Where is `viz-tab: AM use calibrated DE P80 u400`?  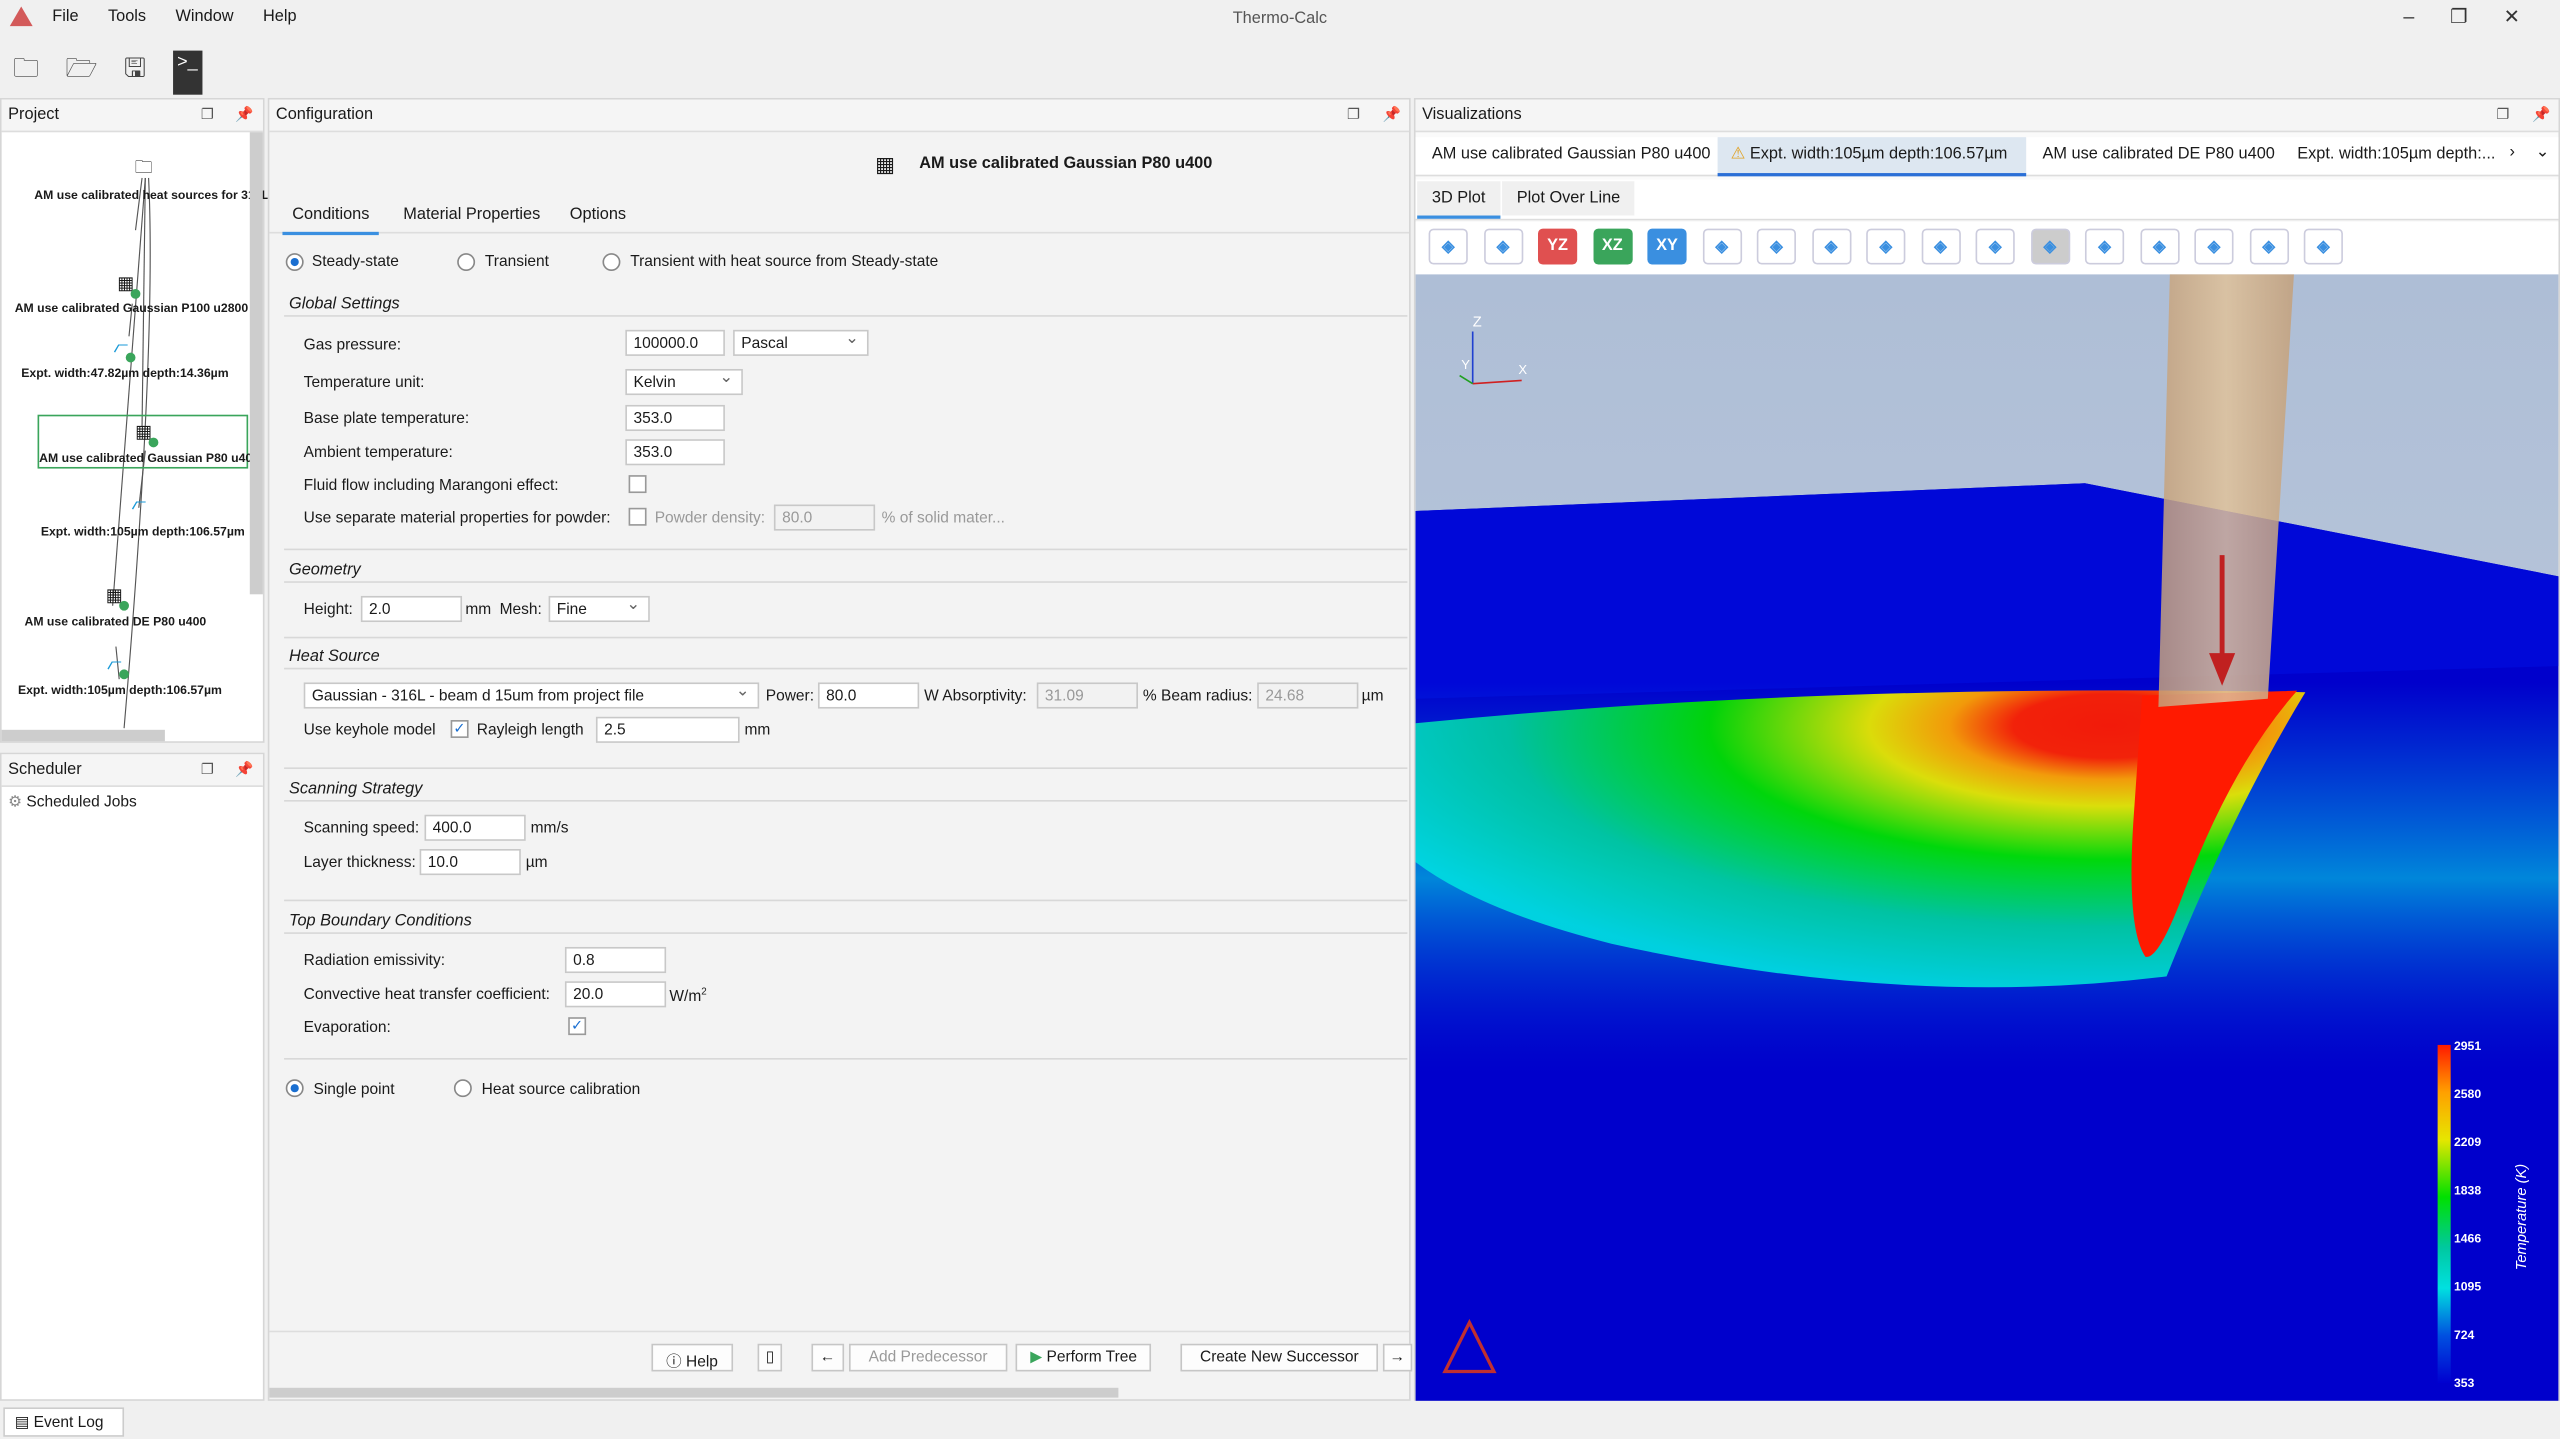 viz-tab: AM use calibrated DE P80 u400 is located at coordinates (2159, 154).